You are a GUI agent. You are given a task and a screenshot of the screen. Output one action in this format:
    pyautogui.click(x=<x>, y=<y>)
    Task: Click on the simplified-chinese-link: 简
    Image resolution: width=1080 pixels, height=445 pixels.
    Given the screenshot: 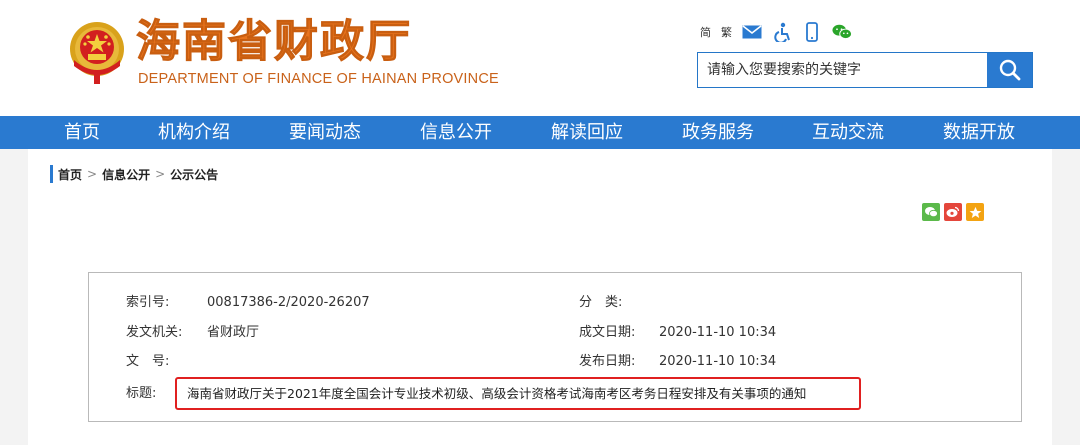 What is the action you would take?
    pyautogui.click(x=705, y=32)
    